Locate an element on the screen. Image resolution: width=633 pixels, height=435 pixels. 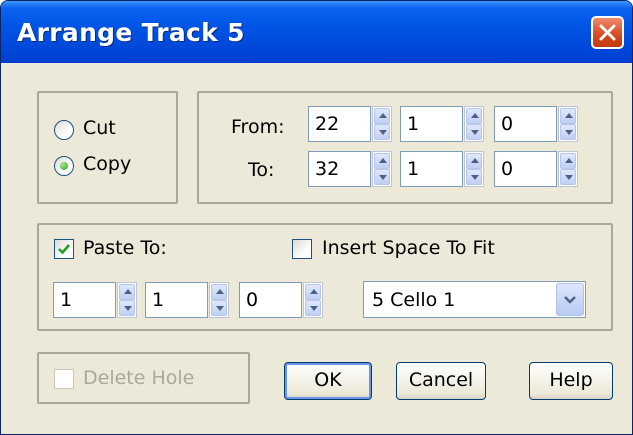
to-tick-field: 0 is located at coordinates (525, 169).